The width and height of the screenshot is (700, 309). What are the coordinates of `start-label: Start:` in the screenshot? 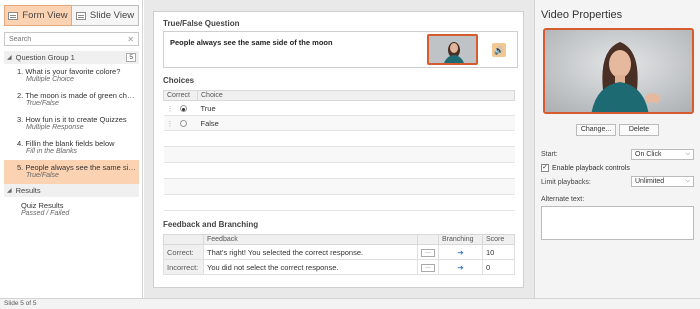 It's located at (549, 154).